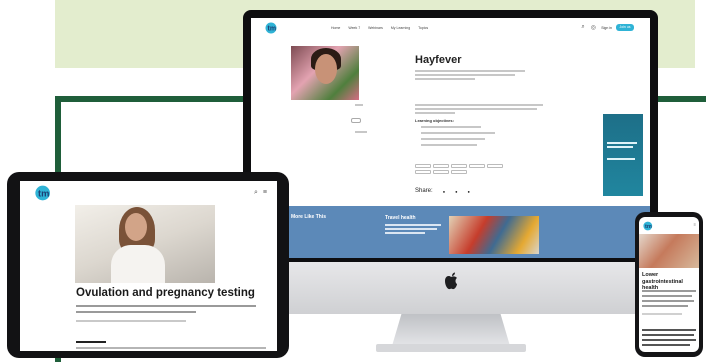 The image size is (706, 362). I want to click on nav-item-home: Home, so click(335, 28).